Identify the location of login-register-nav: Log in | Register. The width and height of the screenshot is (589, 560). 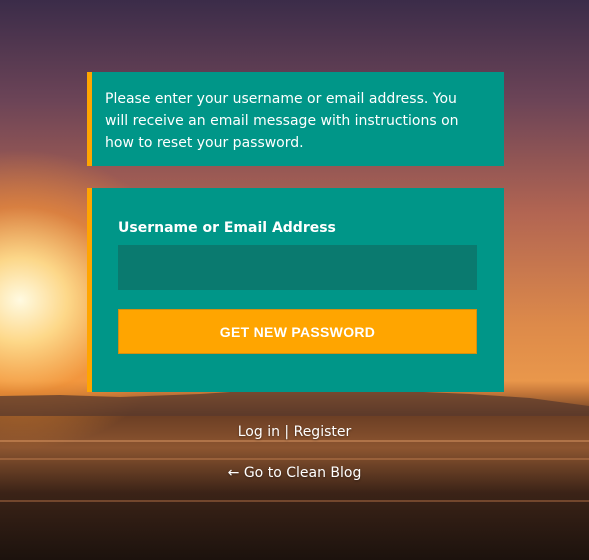
(294, 432).